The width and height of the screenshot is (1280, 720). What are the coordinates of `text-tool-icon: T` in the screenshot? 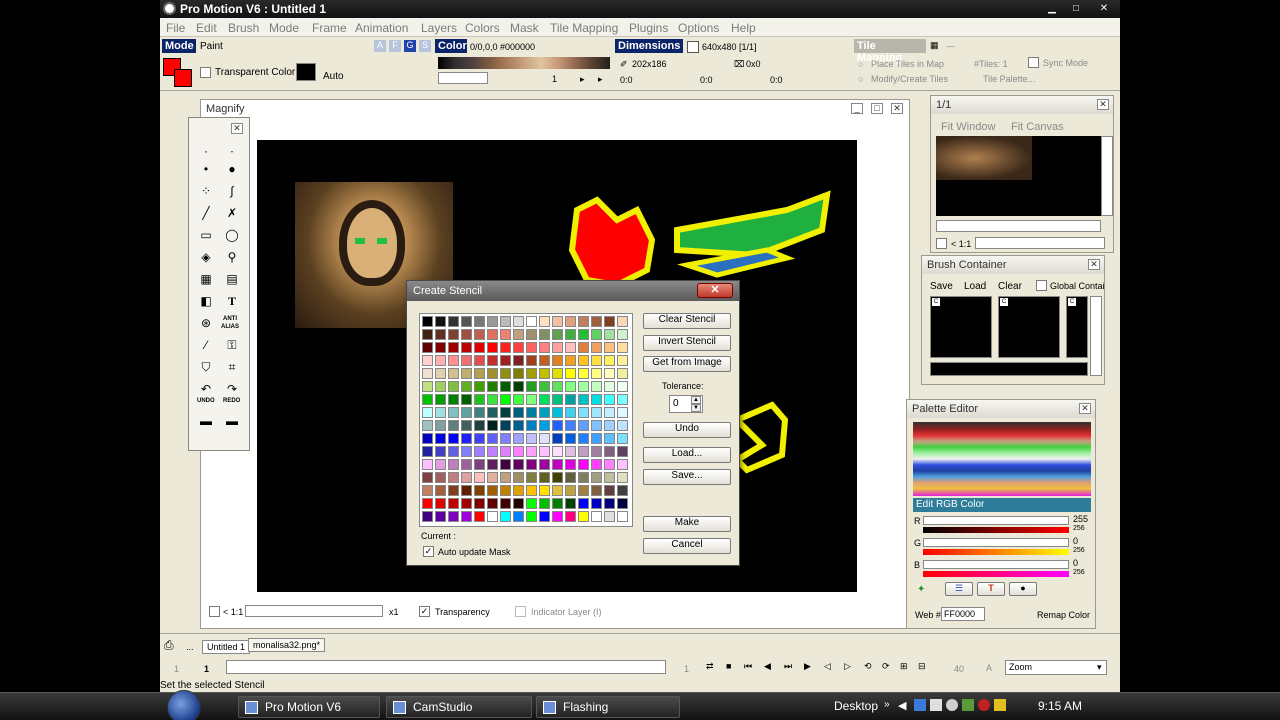 It's located at (232, 301).